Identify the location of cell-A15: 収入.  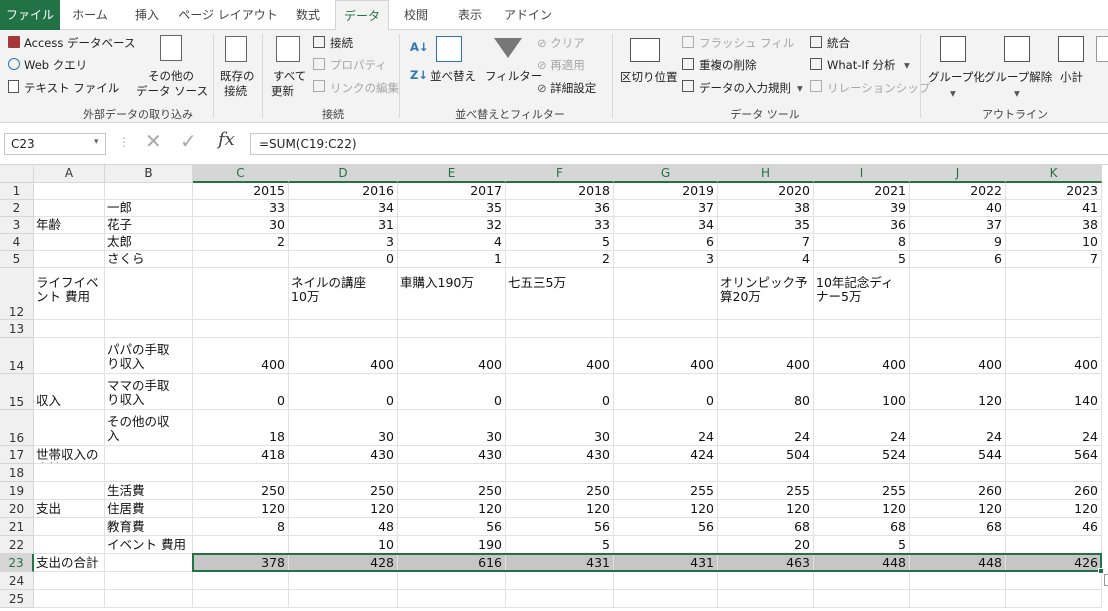
(69, 392).